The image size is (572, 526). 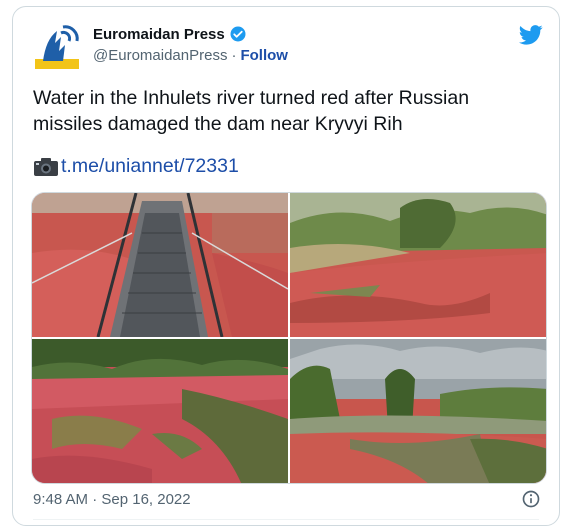 What do you see at coordinates (531, 35) in the screenshot?
I see `twitter-bird-icon` at bounding box center [531, 35].